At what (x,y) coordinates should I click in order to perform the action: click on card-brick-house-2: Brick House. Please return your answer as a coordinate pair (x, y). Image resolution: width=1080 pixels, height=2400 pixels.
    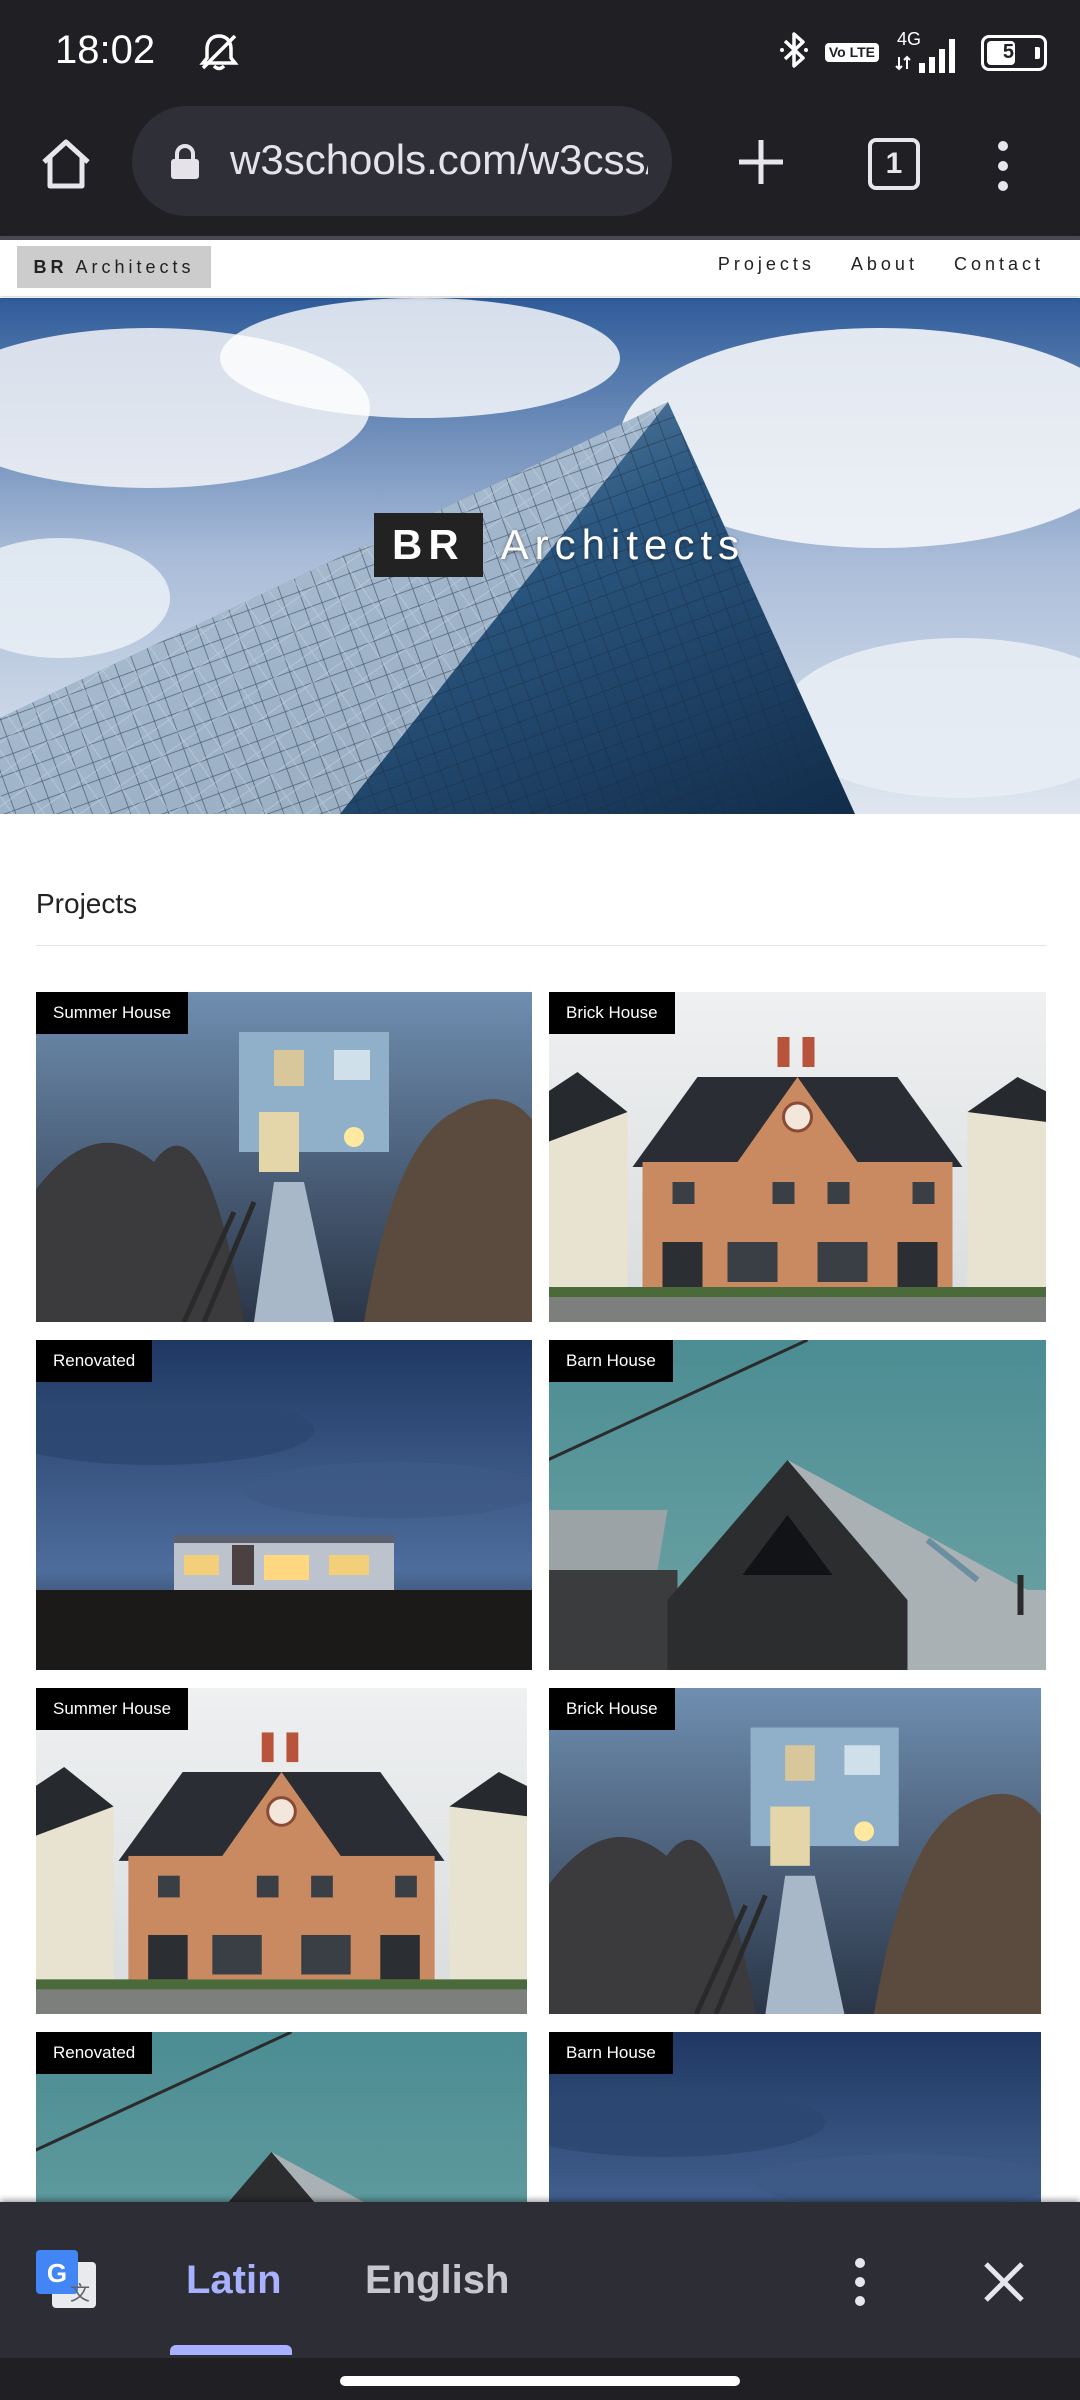
    Looking at the image, I should click on (795, 1851).